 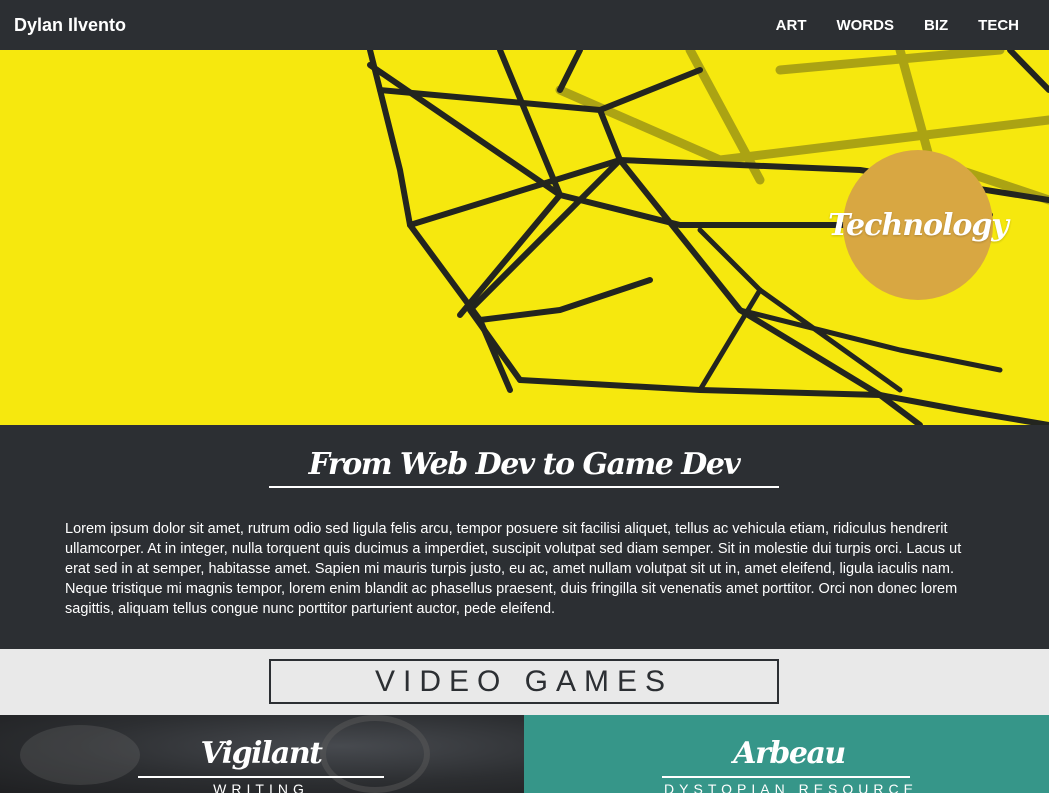 What do you see at coordinates (918, 225) in the screenshot?
I see `technology-badge: Technology` at bounding box center [918, 225].